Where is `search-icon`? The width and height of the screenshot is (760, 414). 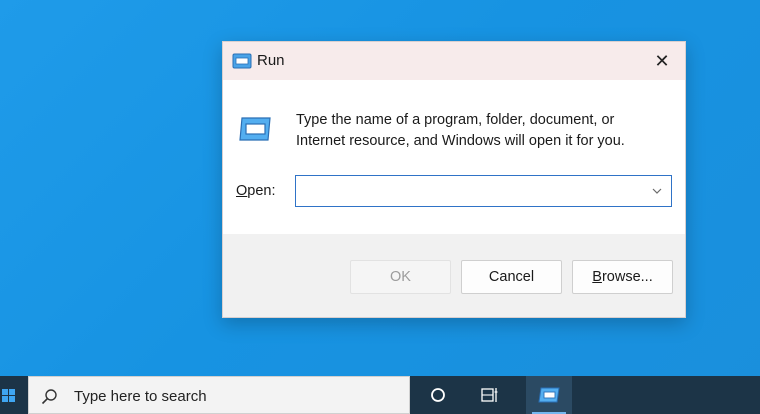
search-icon is located at coordinates (49, 397).